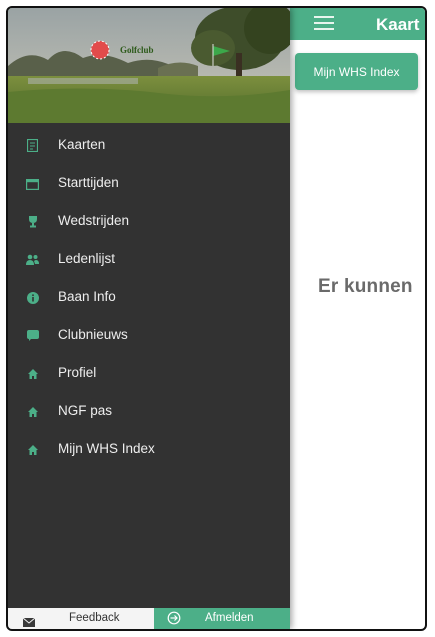 Image resolution: width=435 pixels, height=637 pixels. I want to click on envelope-icon, so click(29, 621).